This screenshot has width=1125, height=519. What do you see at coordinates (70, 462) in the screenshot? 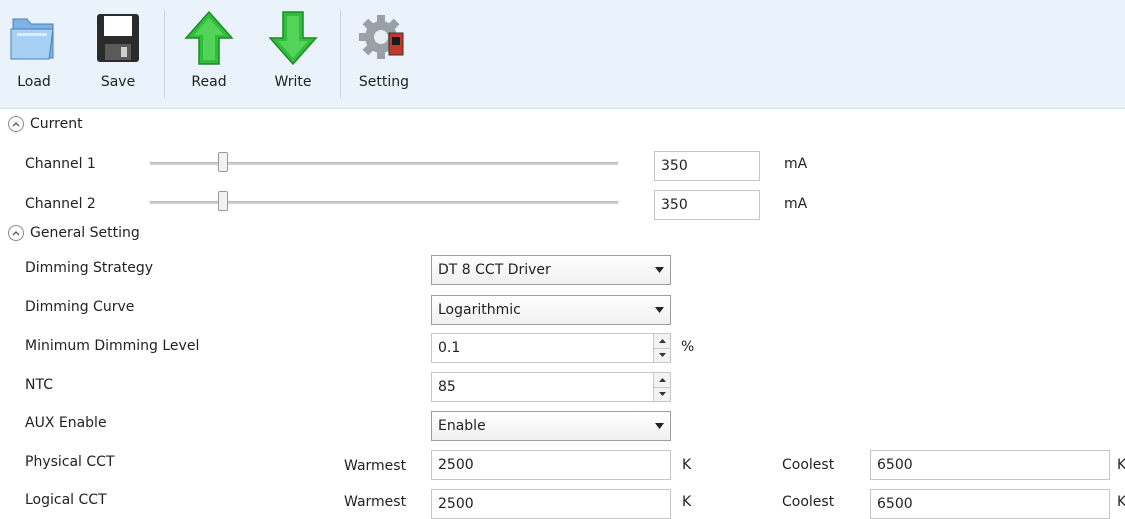
I see `physical-cct-label: Physical CCT` at bounding box center [70, 462].